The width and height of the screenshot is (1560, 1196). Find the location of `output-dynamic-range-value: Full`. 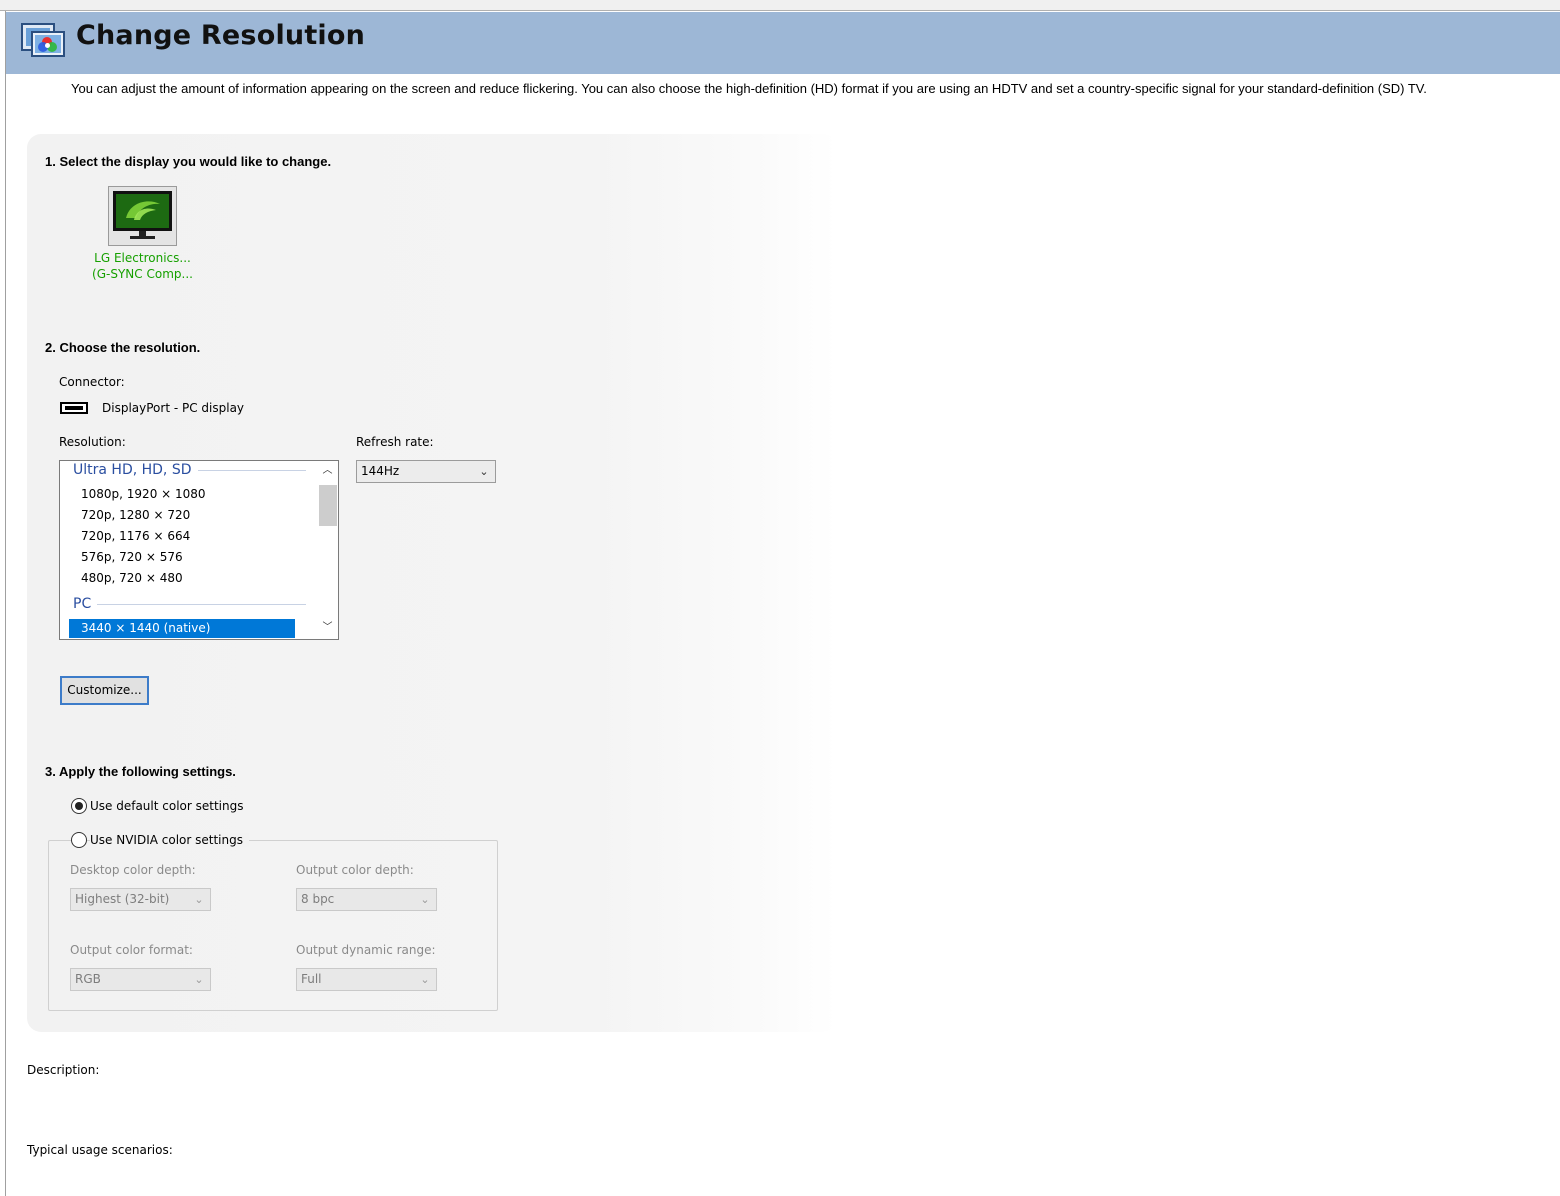

output-dynamic-range-value: Full is located at coordinates (311, 979).